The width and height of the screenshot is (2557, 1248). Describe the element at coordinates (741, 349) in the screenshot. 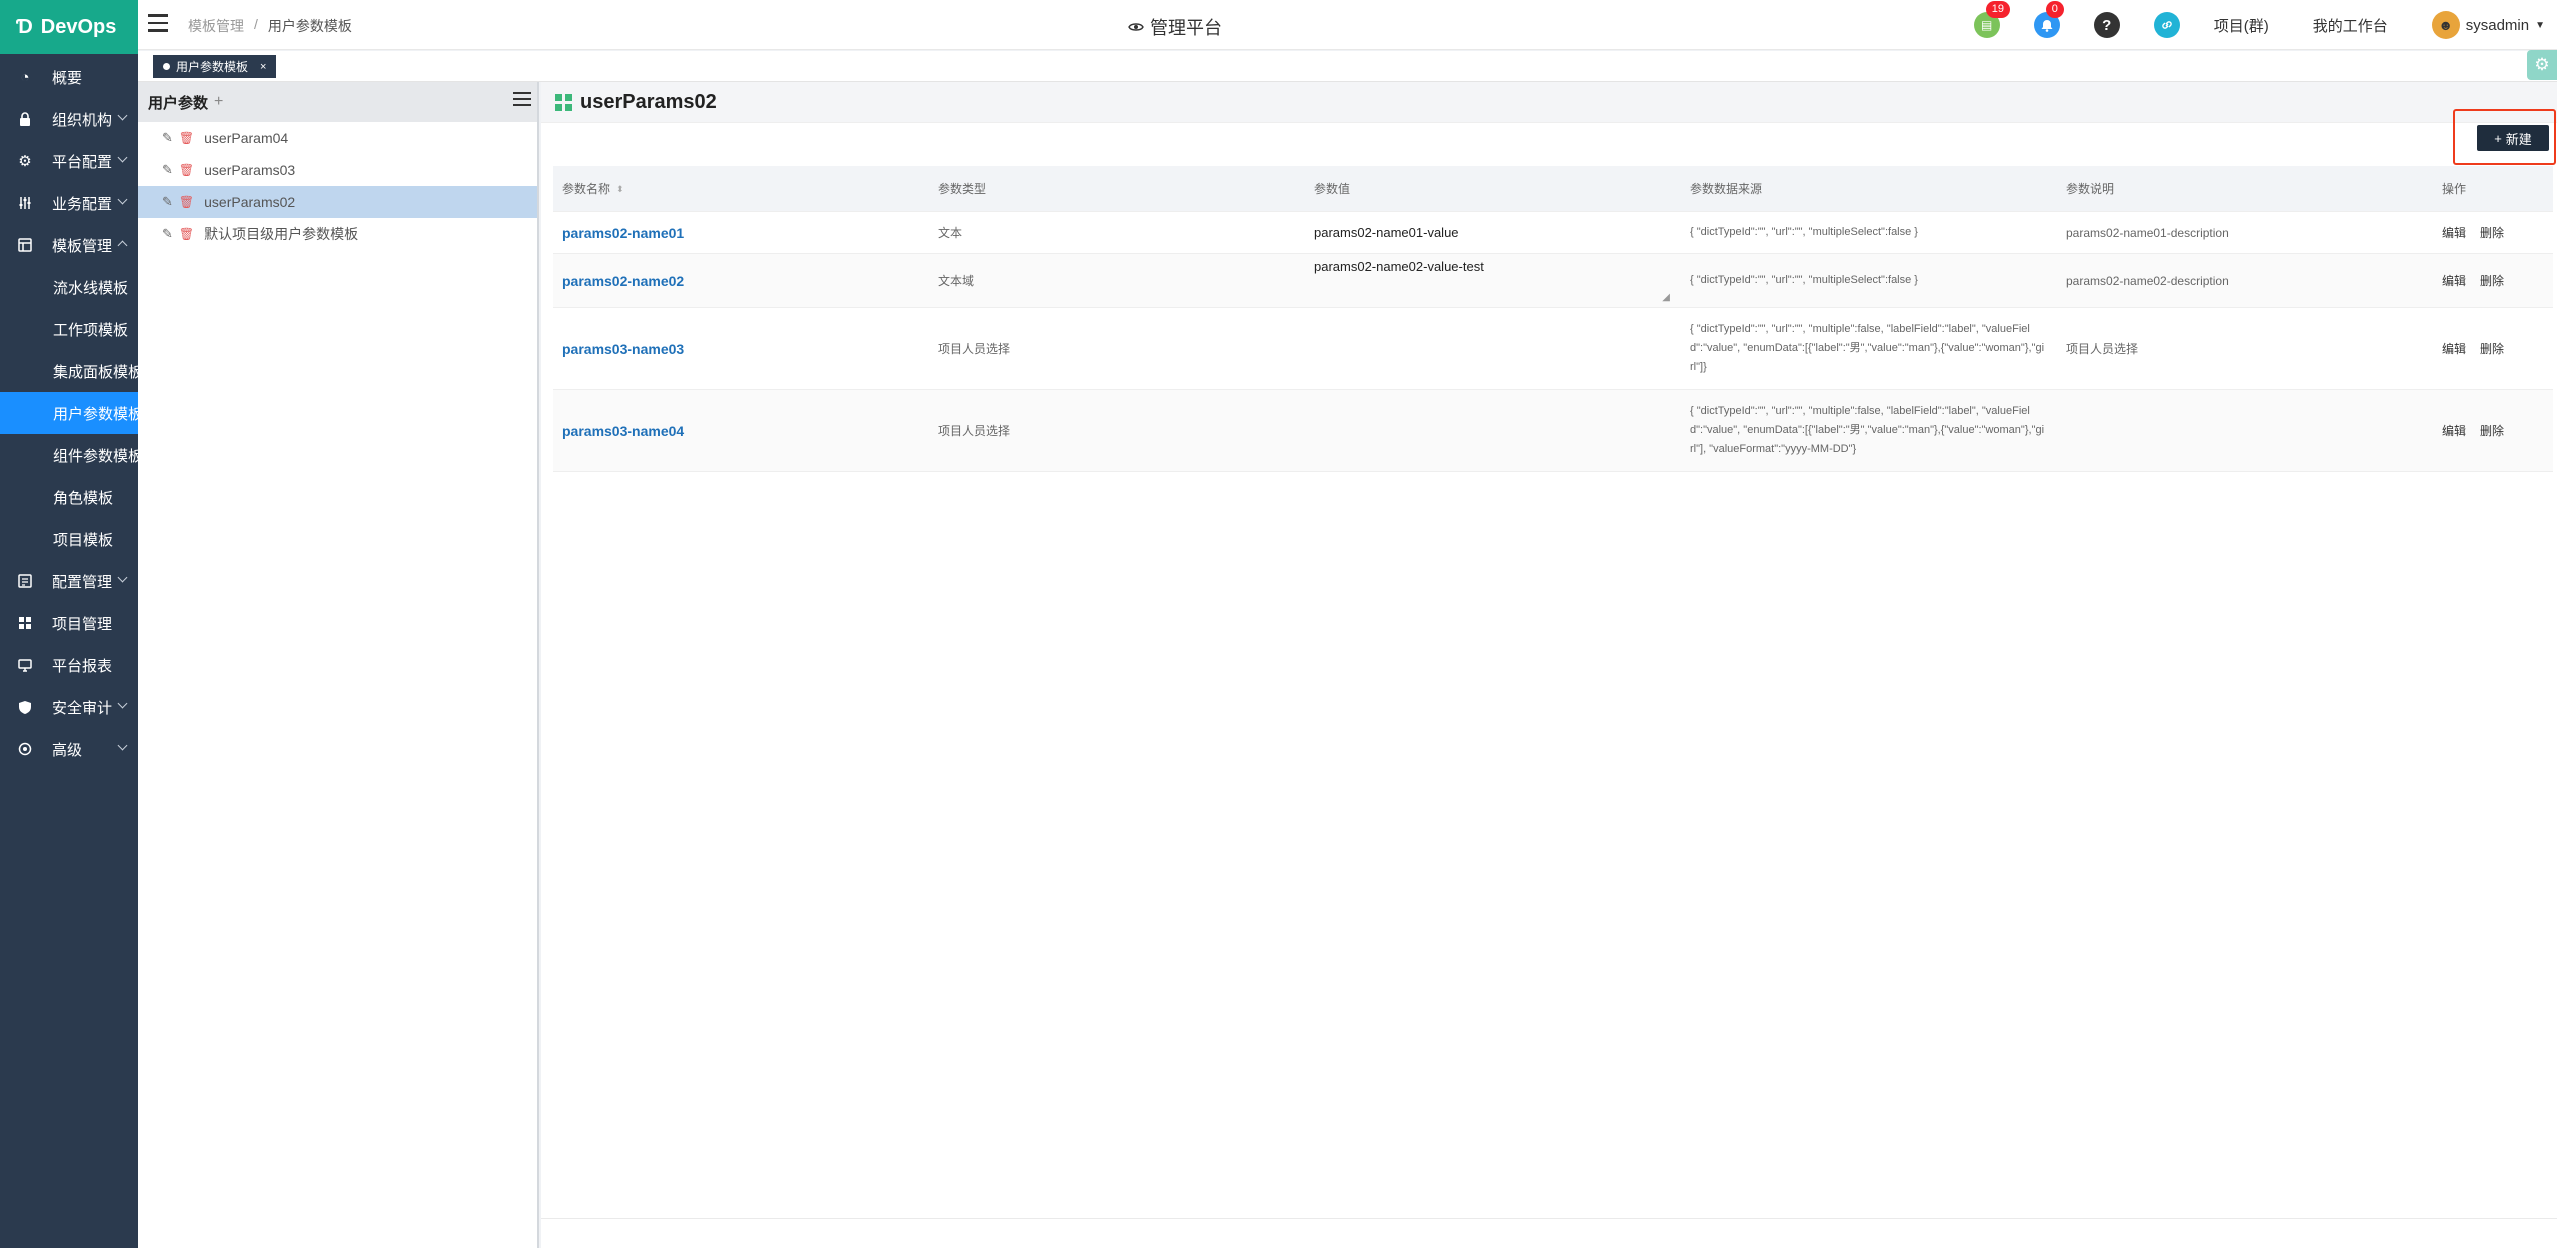

I see `param-name-link: params03-name03` at that location.